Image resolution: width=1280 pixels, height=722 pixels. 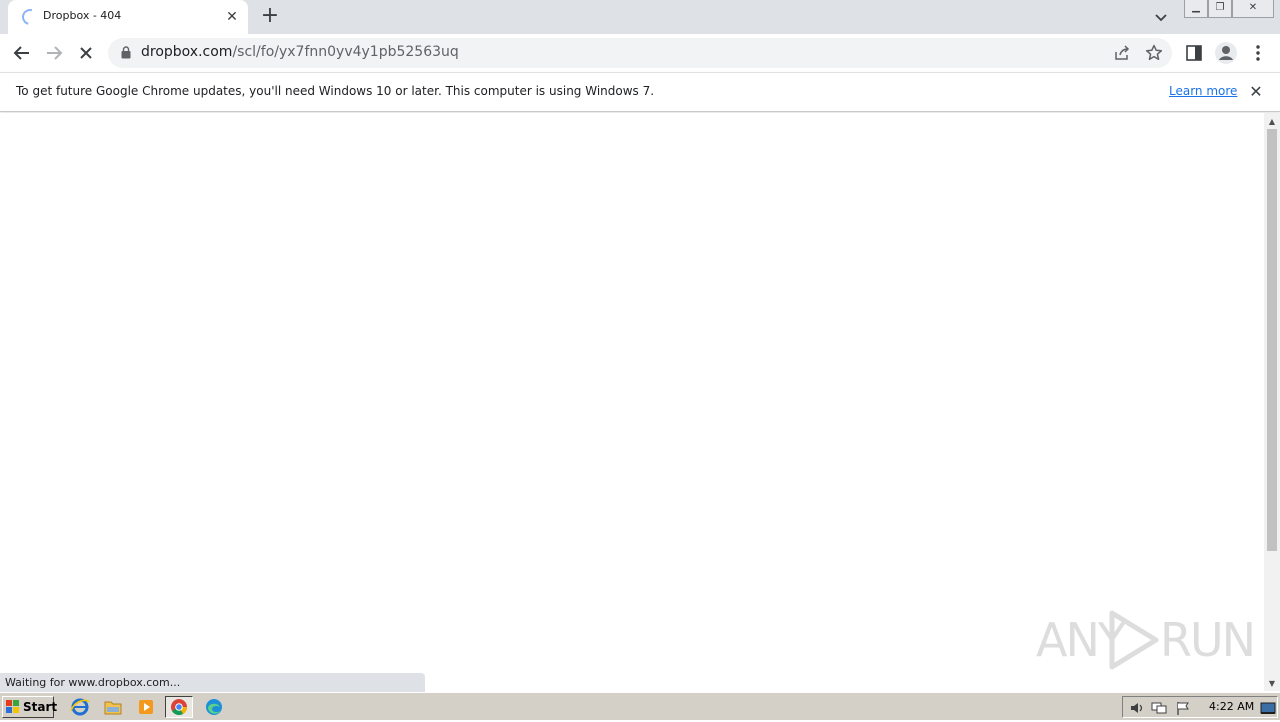 What do you see at coordinates (345, 52) in the screenshot?
I see `url-path: /scl/fo/yx7fnn0yv4y1pb52563uq` at bounding box center [345, 52].